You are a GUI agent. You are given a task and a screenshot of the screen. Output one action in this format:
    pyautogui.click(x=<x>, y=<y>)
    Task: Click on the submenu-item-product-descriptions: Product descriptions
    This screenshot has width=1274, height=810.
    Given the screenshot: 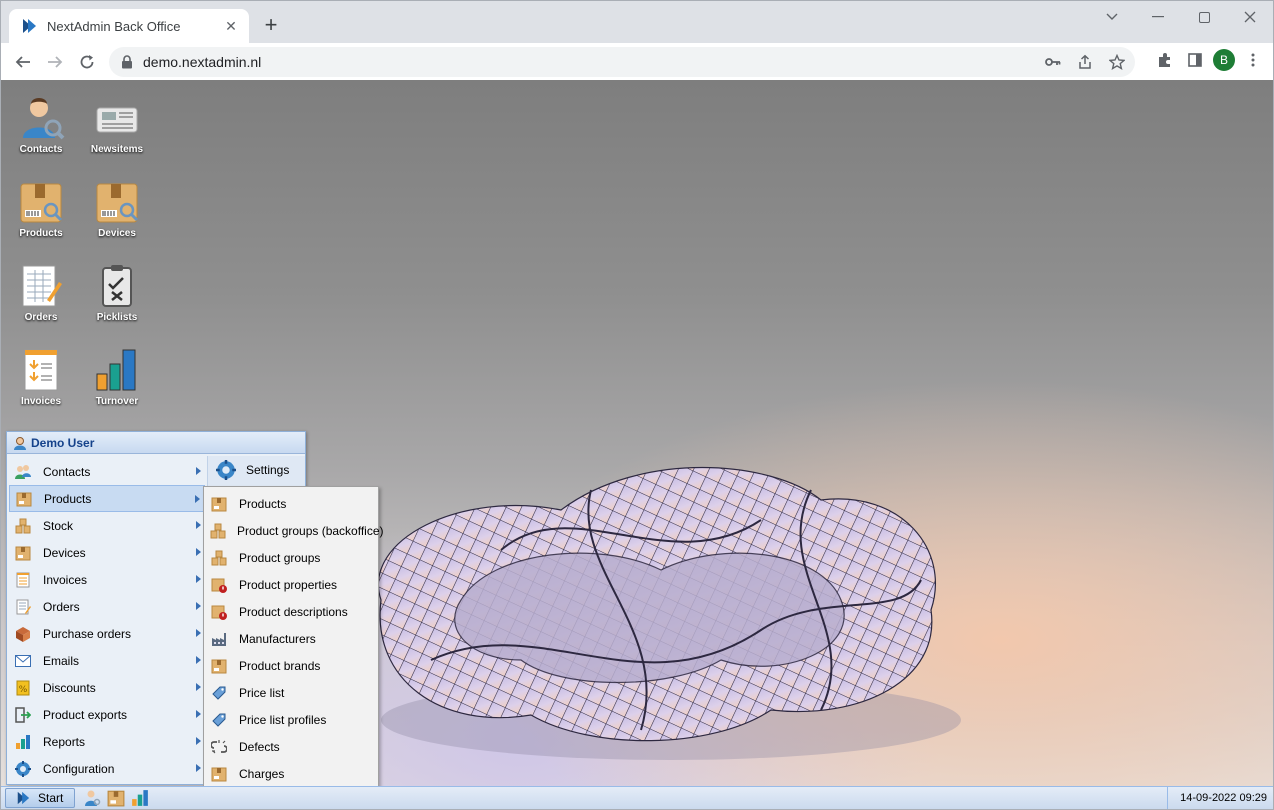 What is the action you would take?
    pyautogui.click(x=291, y=611)
    